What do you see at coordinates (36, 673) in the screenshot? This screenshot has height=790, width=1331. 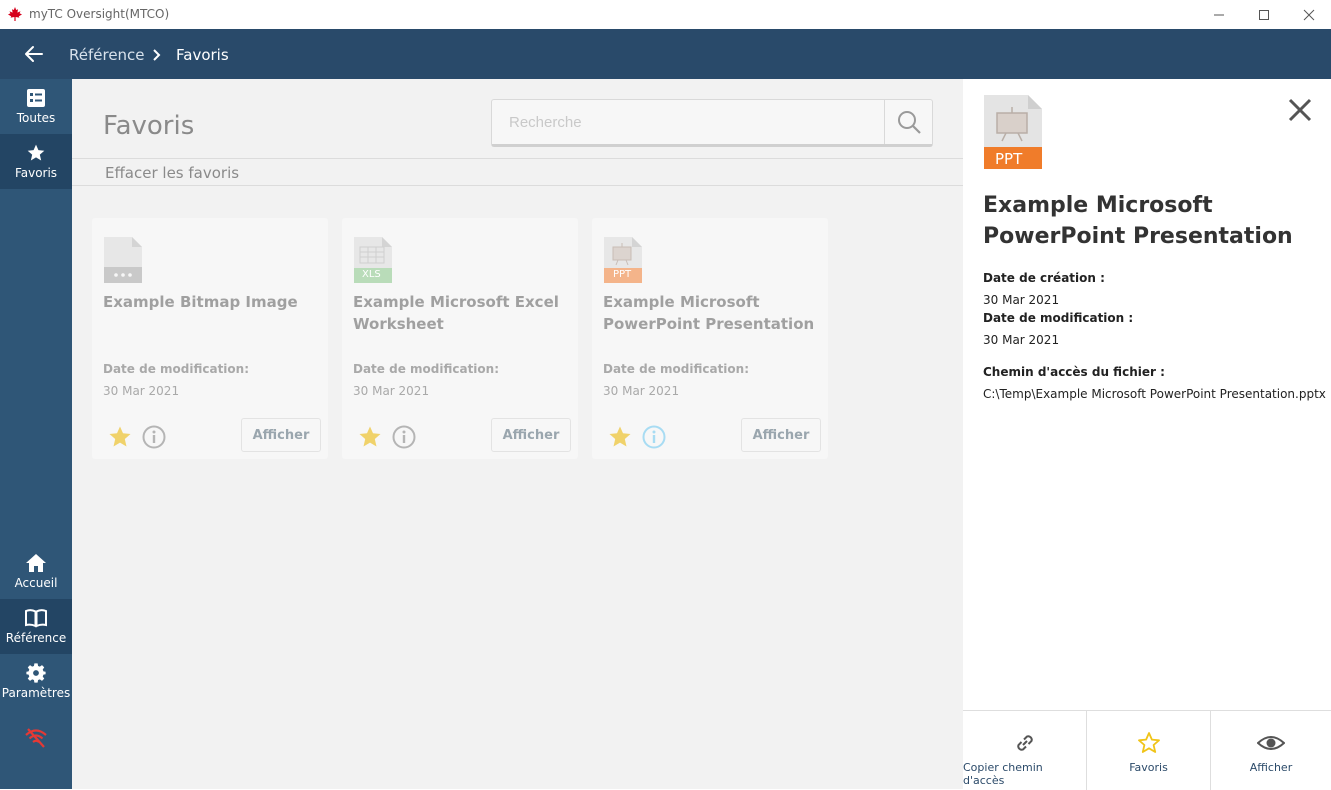 I see `gear-icon` at bounding box center [36, 673].